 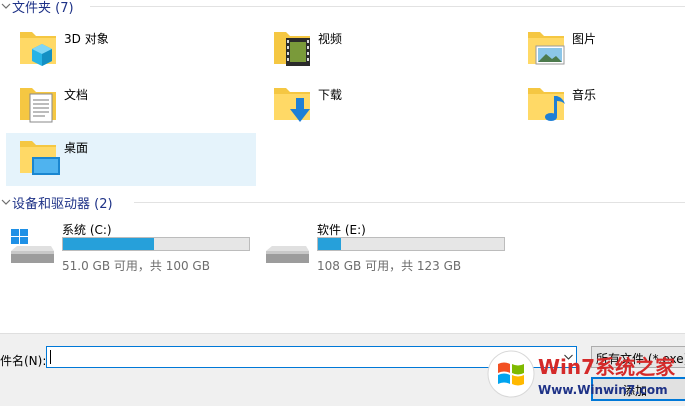 What do you see at coordinates (39, 156) in the screenshot?
I see `desktop-folder-icon` at bounding box center [39, 156].